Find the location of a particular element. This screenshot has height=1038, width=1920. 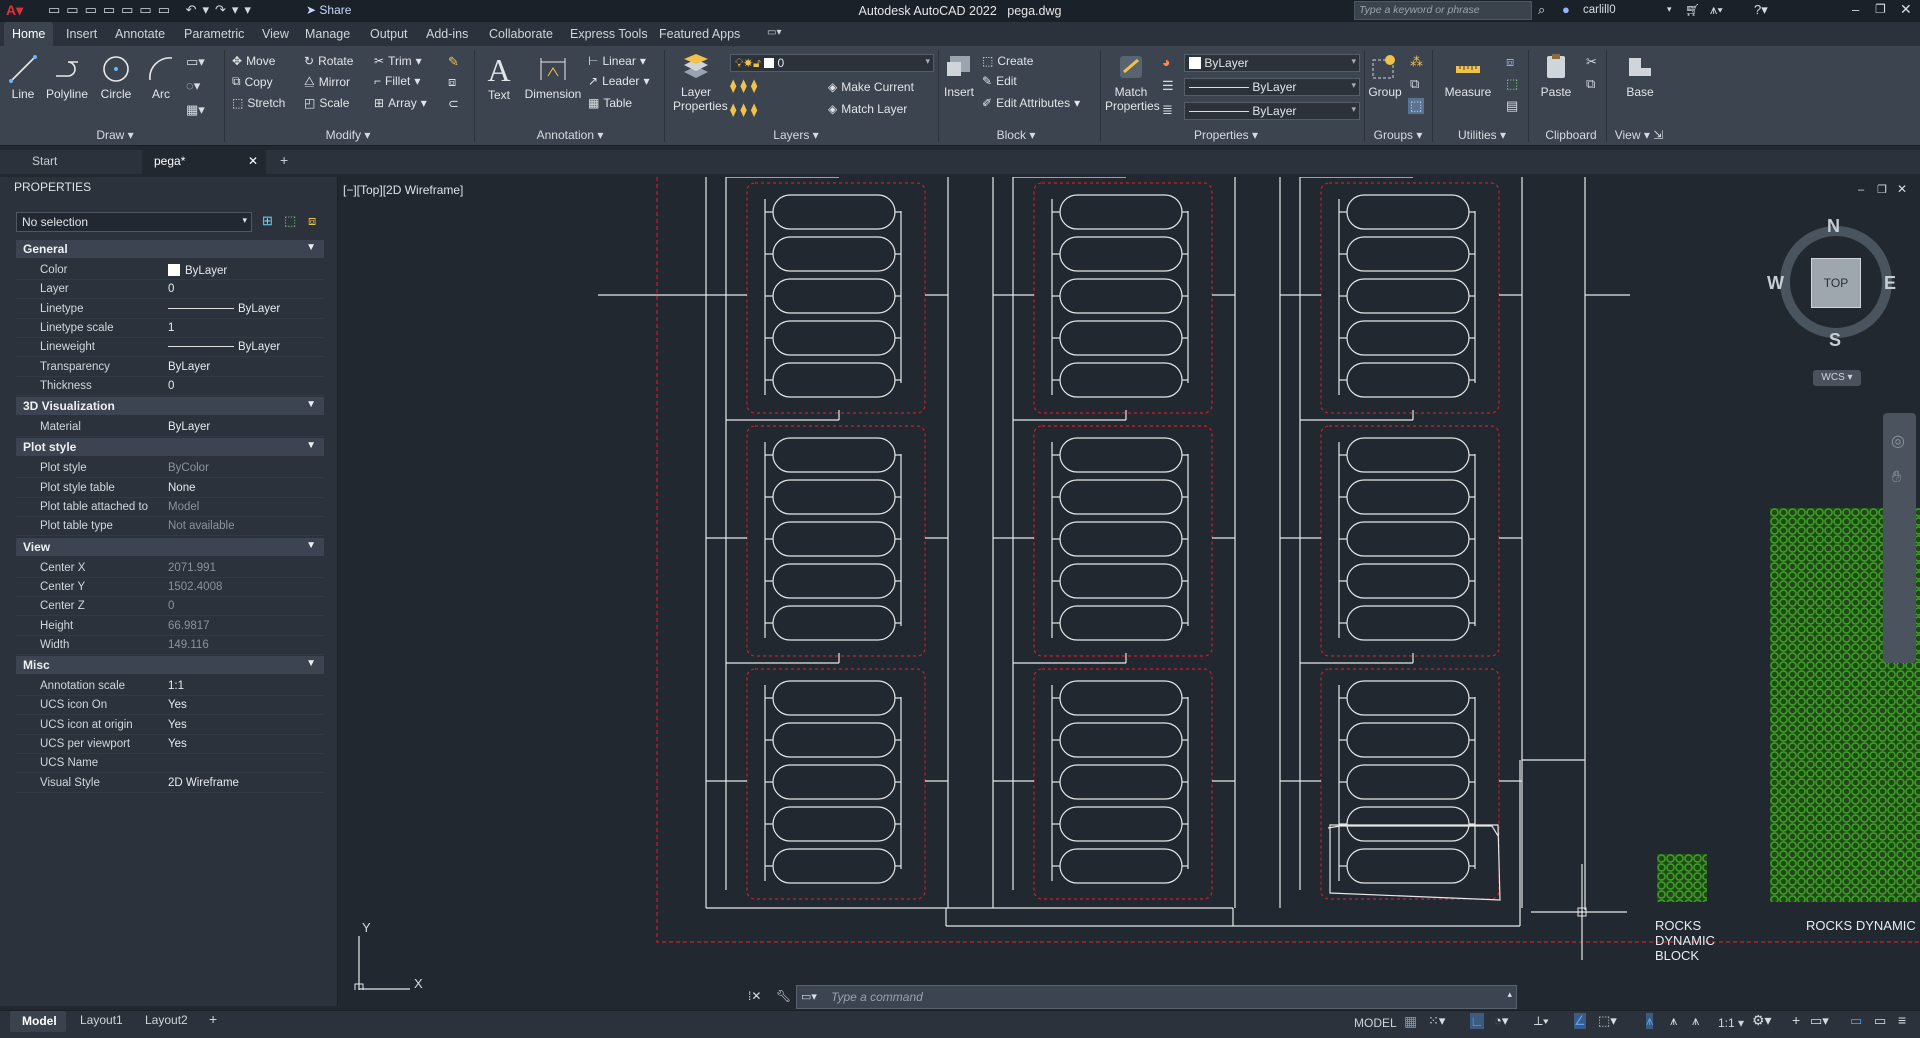

modify-panel-title: Modify ▾ is located at coordinates (348, 135).